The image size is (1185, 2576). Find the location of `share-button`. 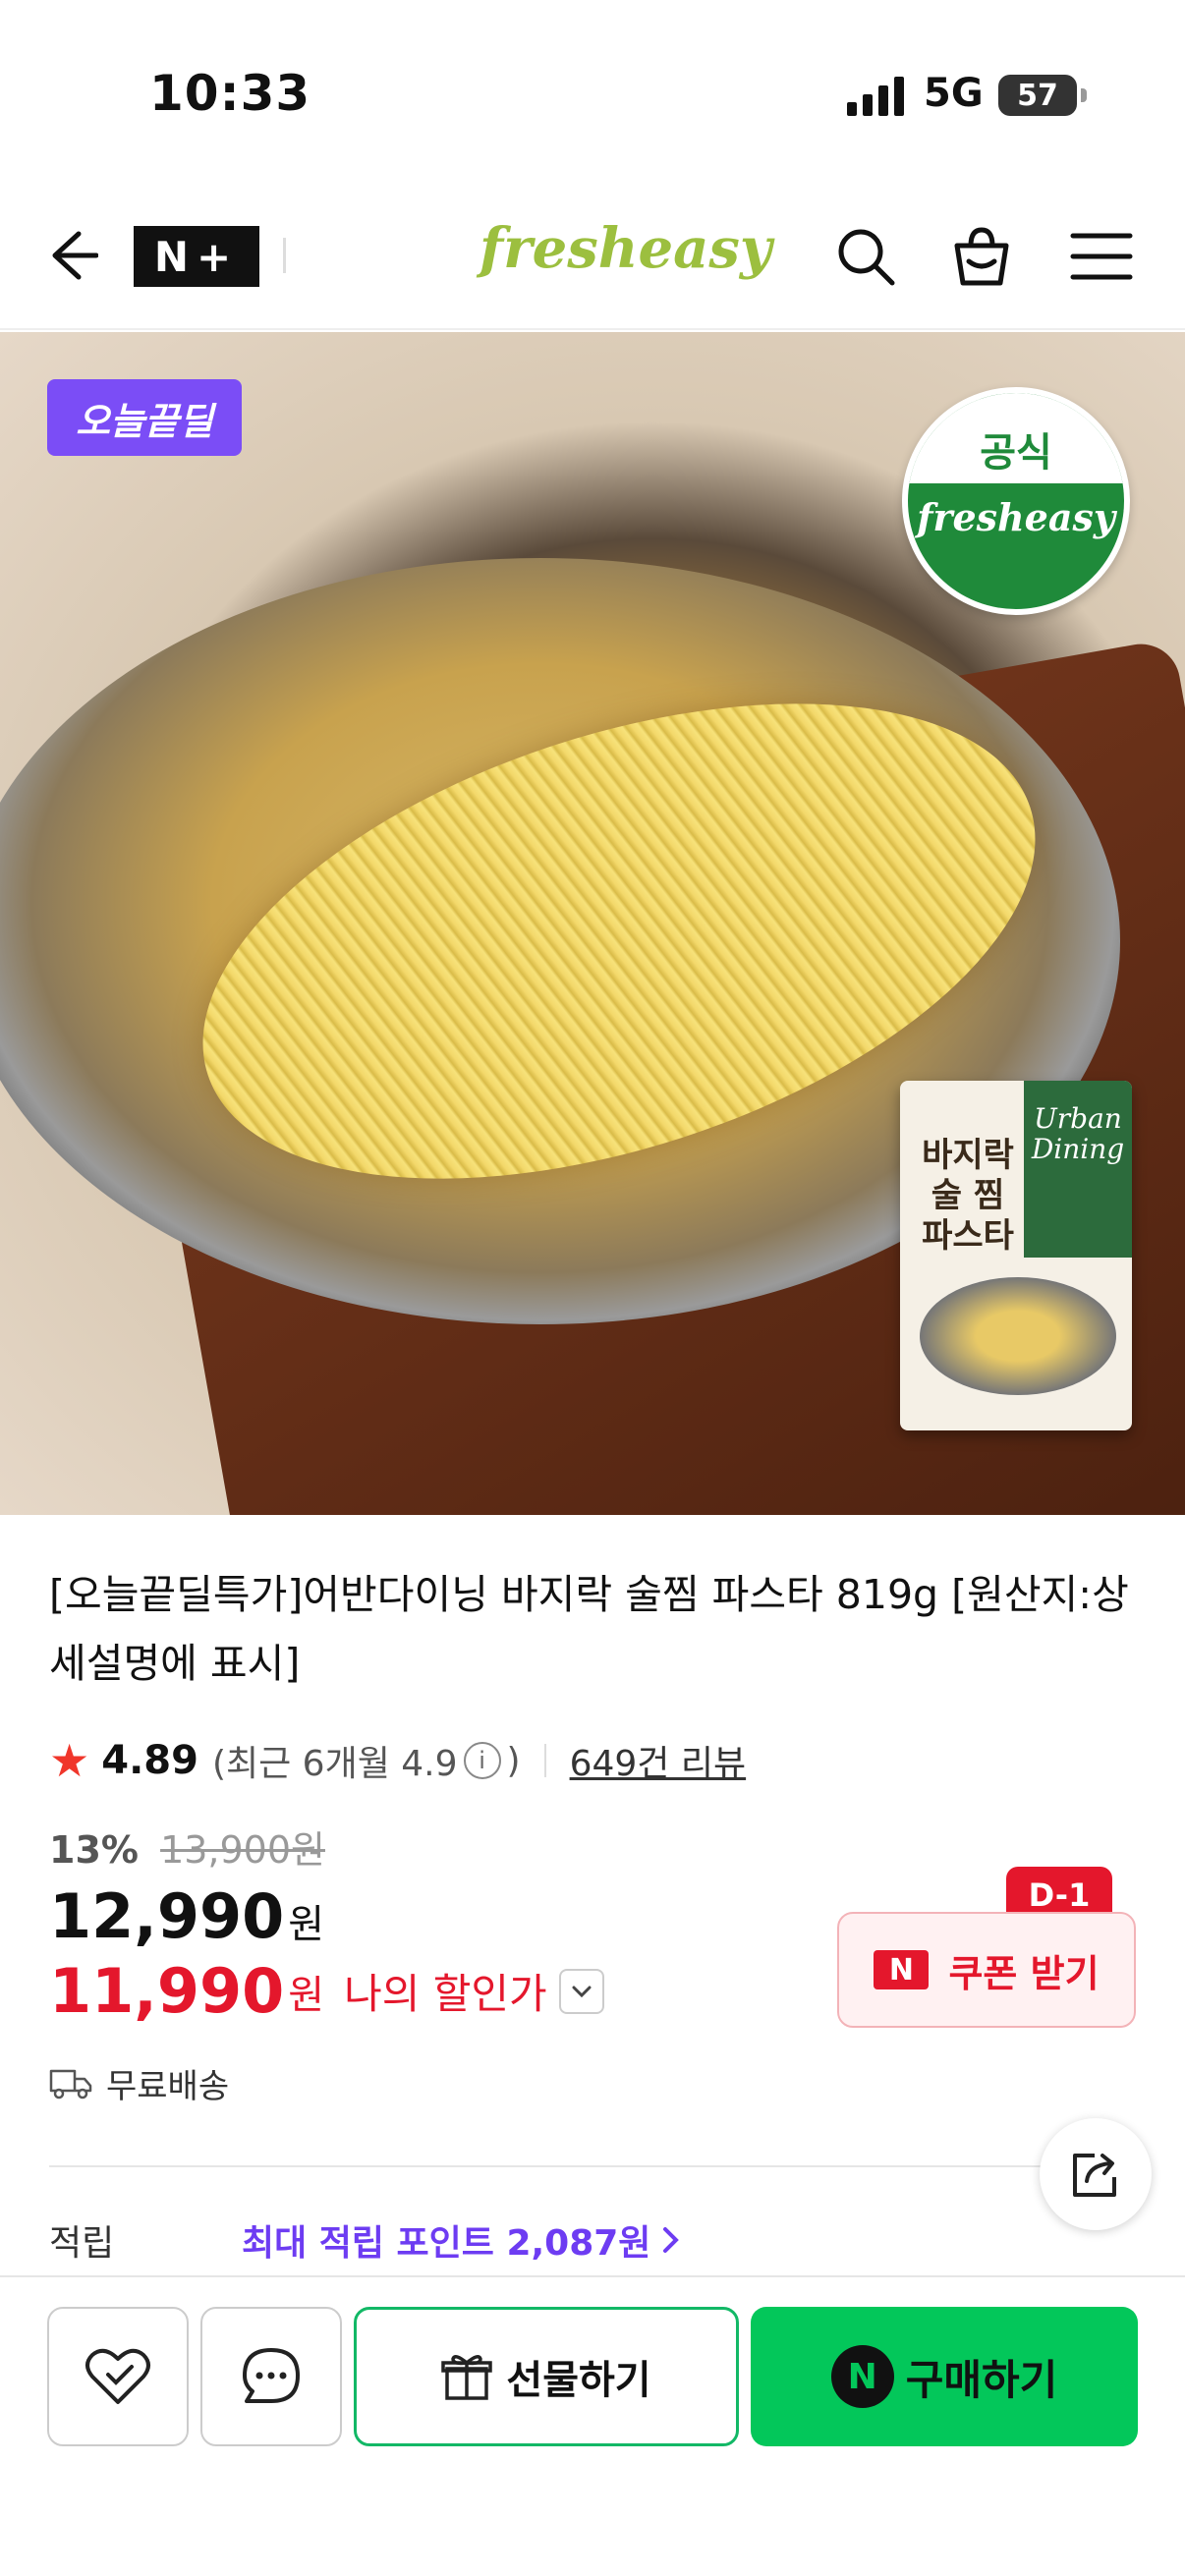

share-button is located at coordinates (1096, 2174).